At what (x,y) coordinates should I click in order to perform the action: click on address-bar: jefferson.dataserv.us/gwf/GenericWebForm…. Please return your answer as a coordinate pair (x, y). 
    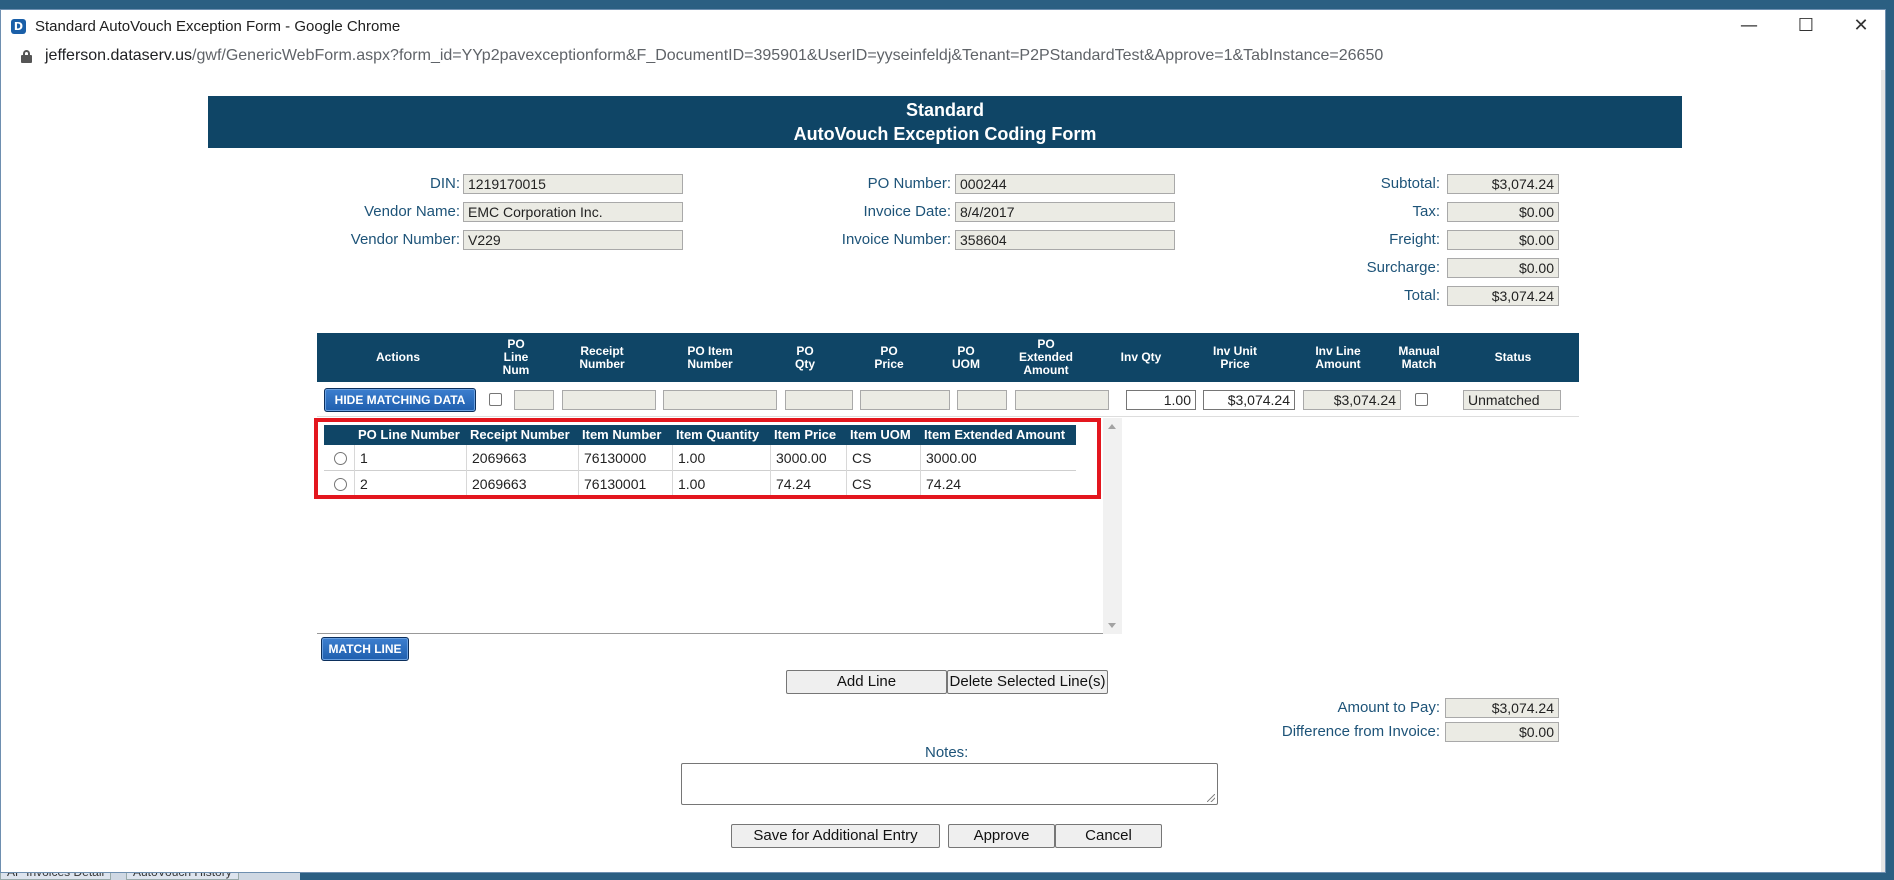
    Looking at the image, I should click on (943, 56).